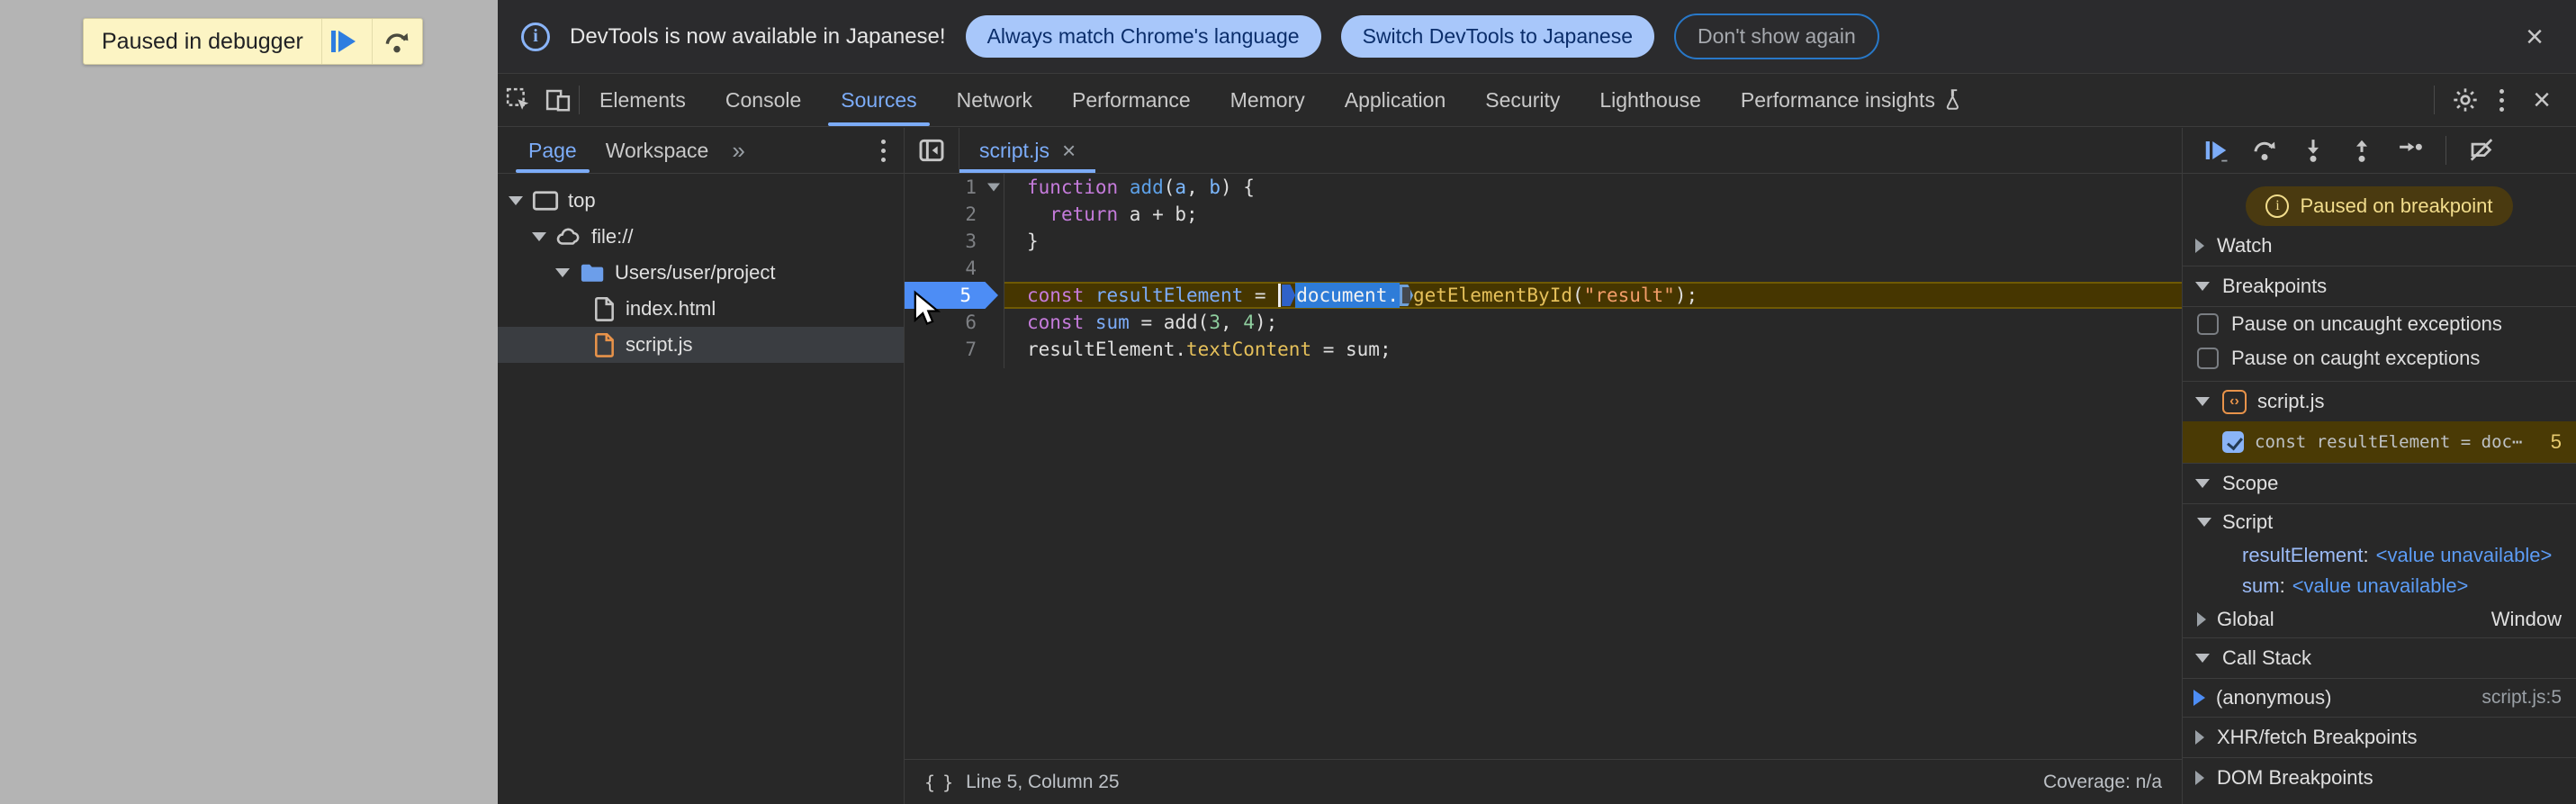 The image size is (2576, 804). Describe the element at coordinates (2361, 150) in the screenshot. I see `step-out-button` at that location.